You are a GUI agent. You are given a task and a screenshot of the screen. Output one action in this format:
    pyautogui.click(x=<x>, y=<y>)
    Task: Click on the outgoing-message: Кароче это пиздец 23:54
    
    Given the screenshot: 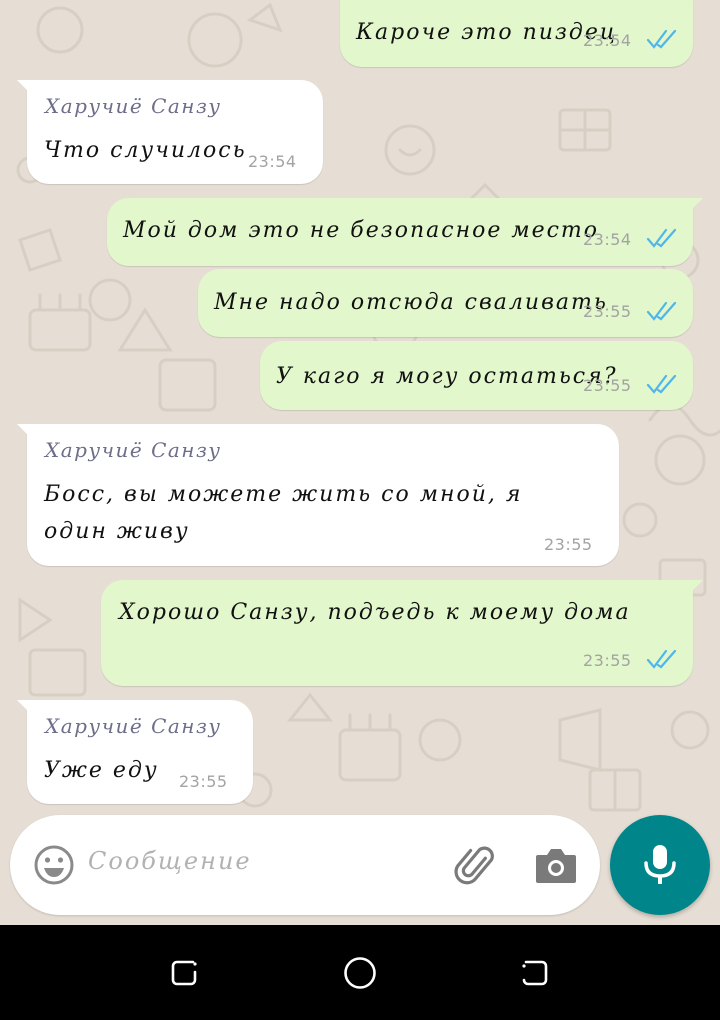 What is the action you would take?
    pyautogui.click(x=516, y=33)
    